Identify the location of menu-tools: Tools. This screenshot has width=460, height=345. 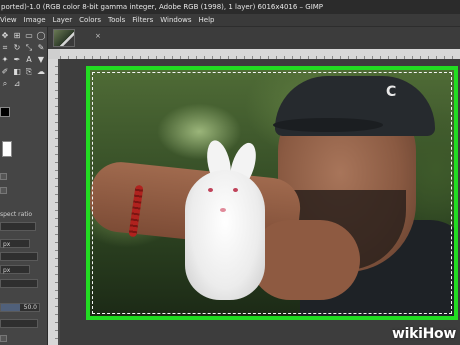
(116, 20).